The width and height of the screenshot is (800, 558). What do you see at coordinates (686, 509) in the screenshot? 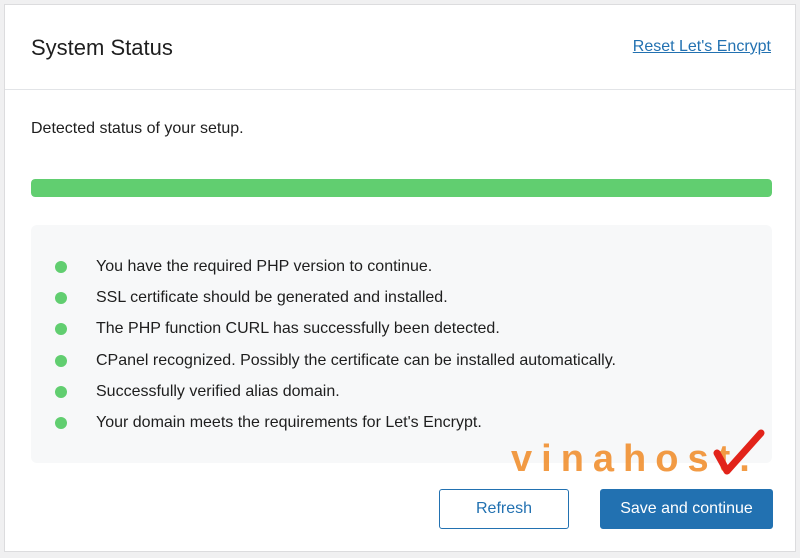
I see `save-and-continue-button: Save and continue` at bounding box center [686, 509].